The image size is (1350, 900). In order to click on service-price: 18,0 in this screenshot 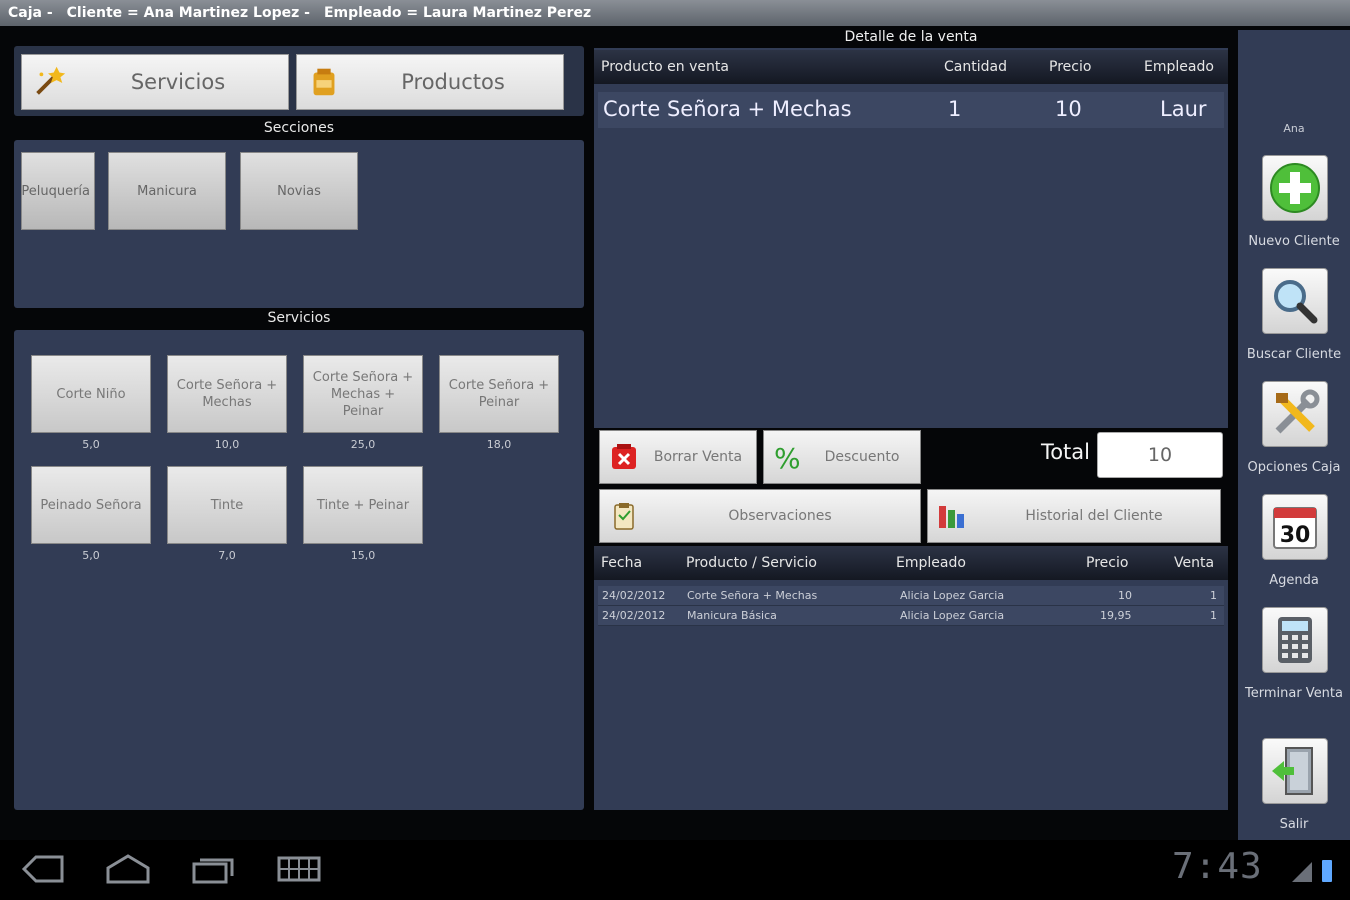, I will do `click(499, 444)`.